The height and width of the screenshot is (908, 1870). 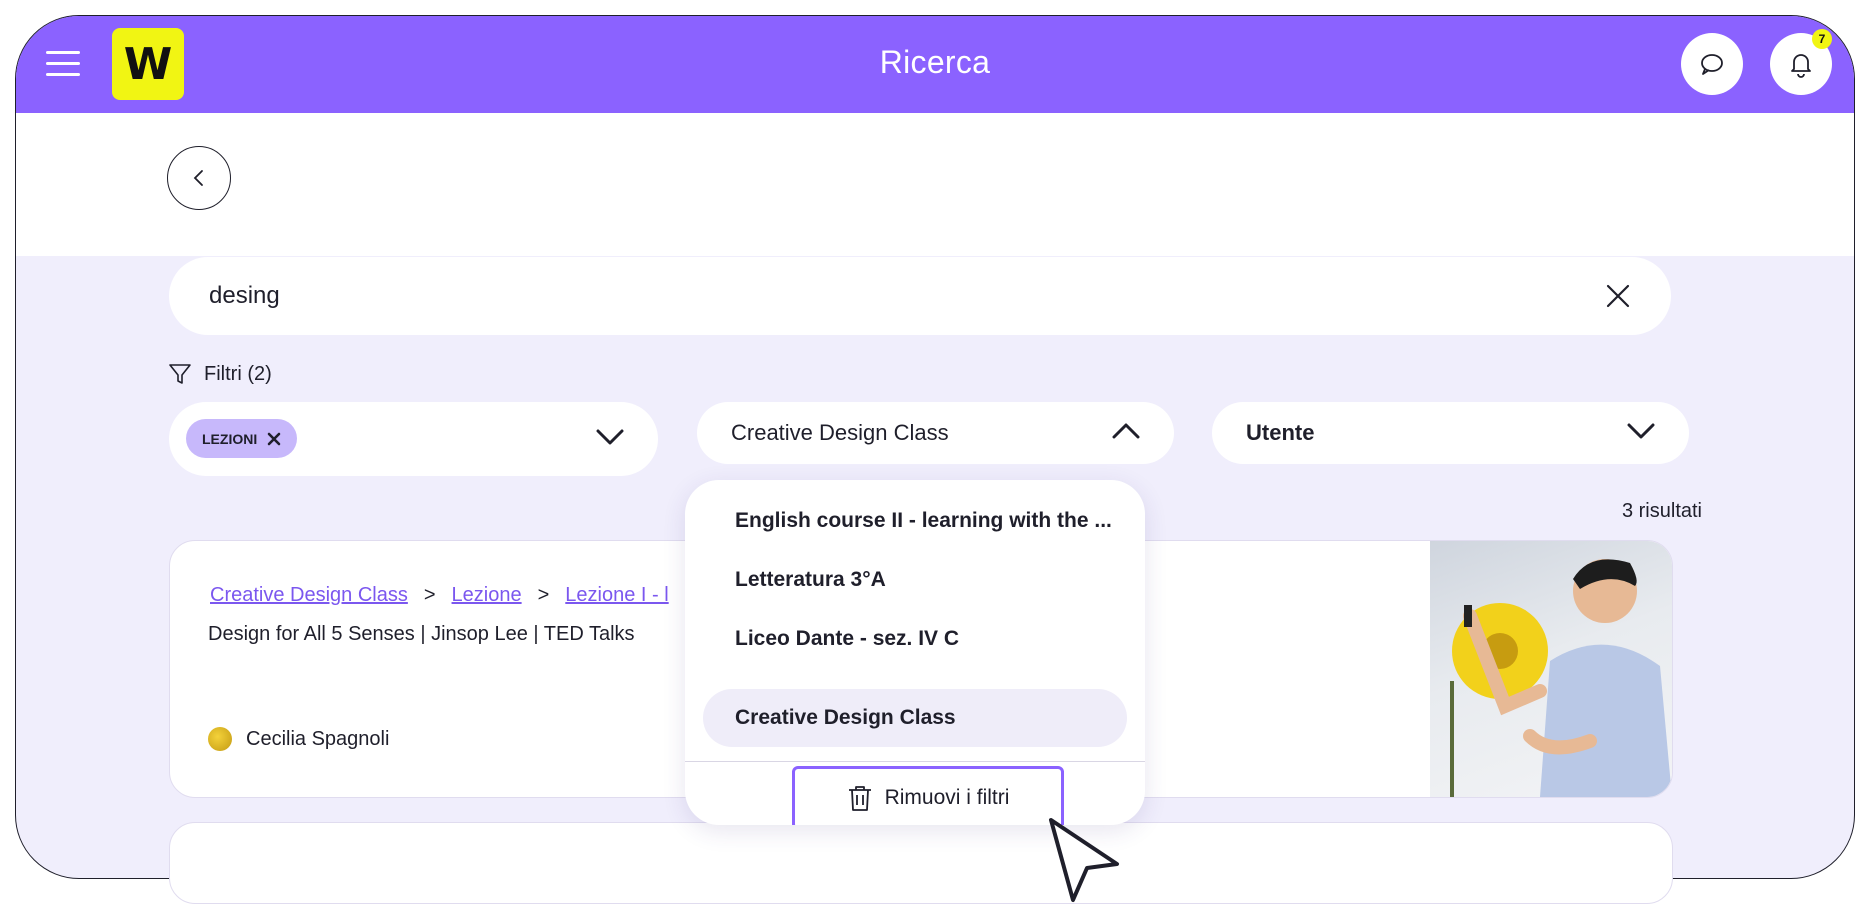 I want to click on search-bar, so click(x=920, y=296).